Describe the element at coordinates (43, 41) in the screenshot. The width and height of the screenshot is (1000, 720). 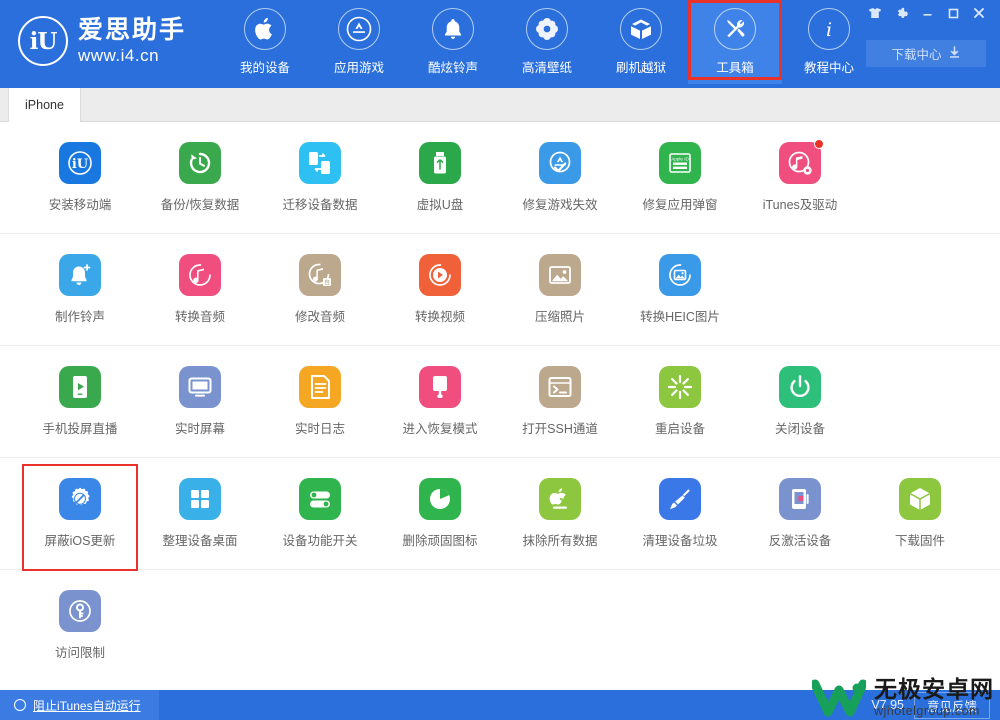
I see `i4-logo-icon: iU` at that location.